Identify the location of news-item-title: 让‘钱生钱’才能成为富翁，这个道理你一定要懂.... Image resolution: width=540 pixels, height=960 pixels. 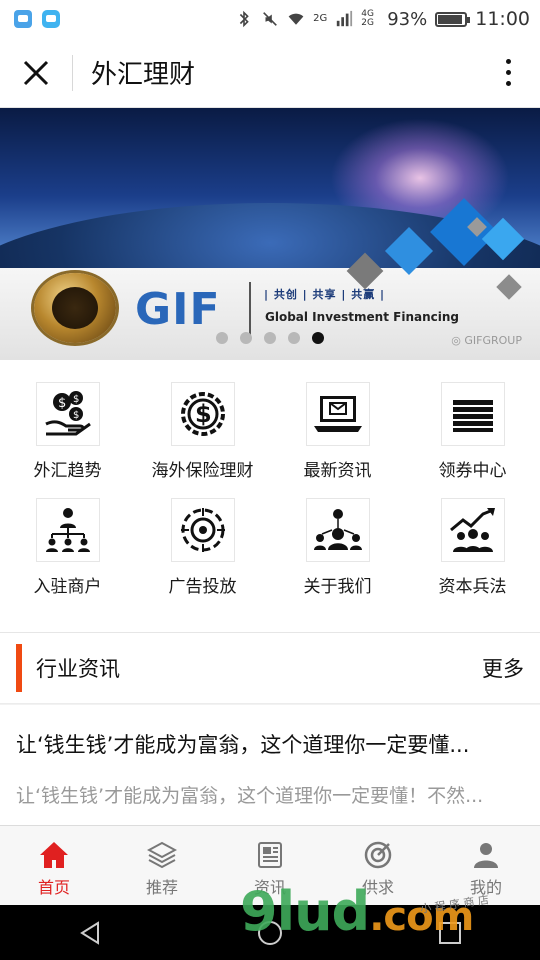
(243, 745).